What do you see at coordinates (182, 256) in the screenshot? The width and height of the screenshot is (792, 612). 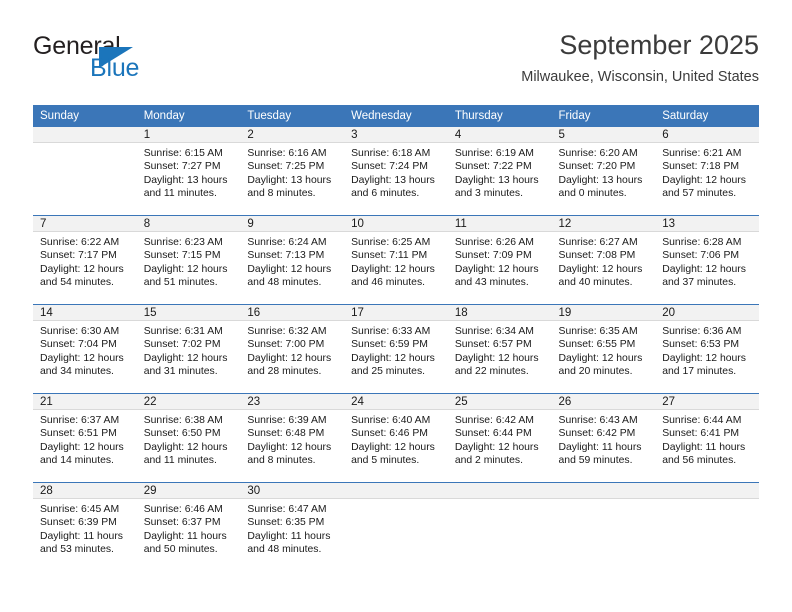 I see `sun-info-line: Sunset: 7:15 PM` at bounding box center [182, 256].